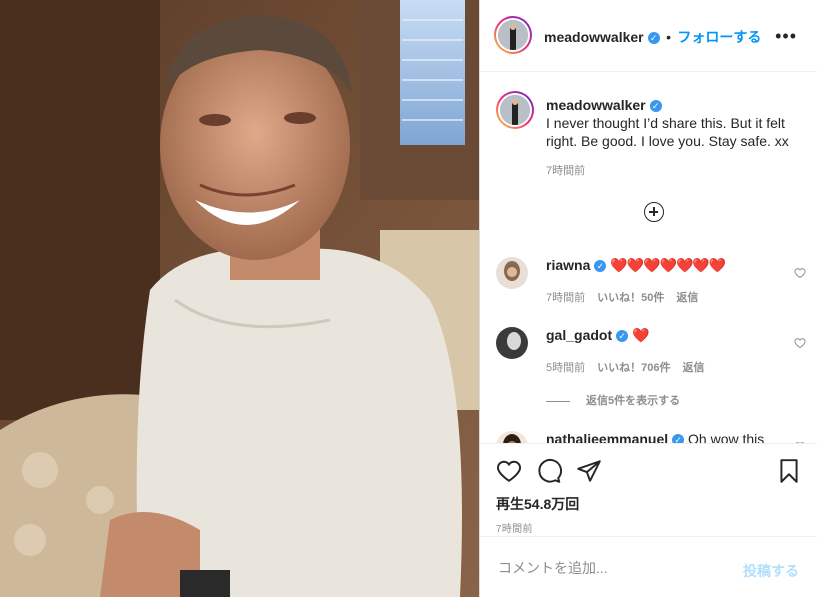 The image size is (817, 598). I want to click on comment-meta: 5時間前 いいね！706件 返信, so click(631, 367).